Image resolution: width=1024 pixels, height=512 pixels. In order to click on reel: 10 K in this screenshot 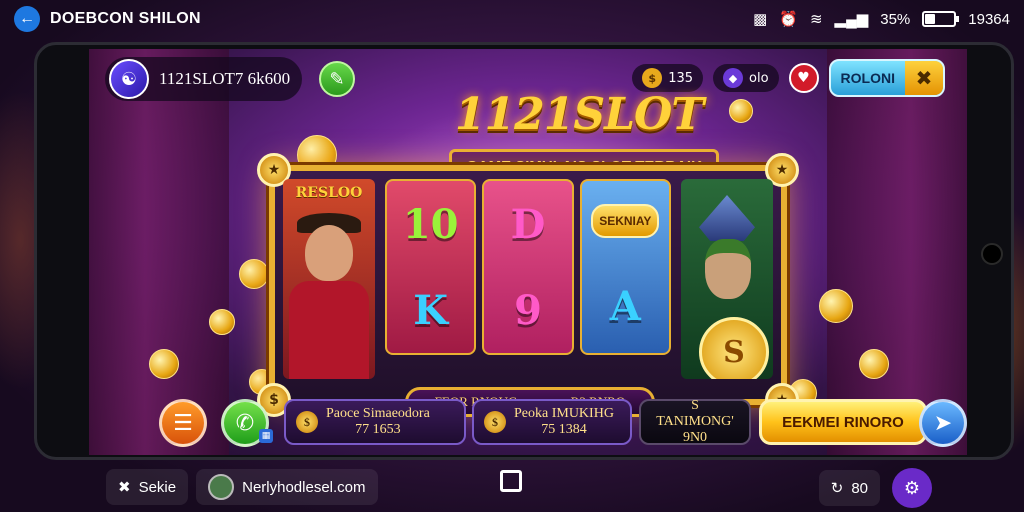, I will do `click(431, 267)`.